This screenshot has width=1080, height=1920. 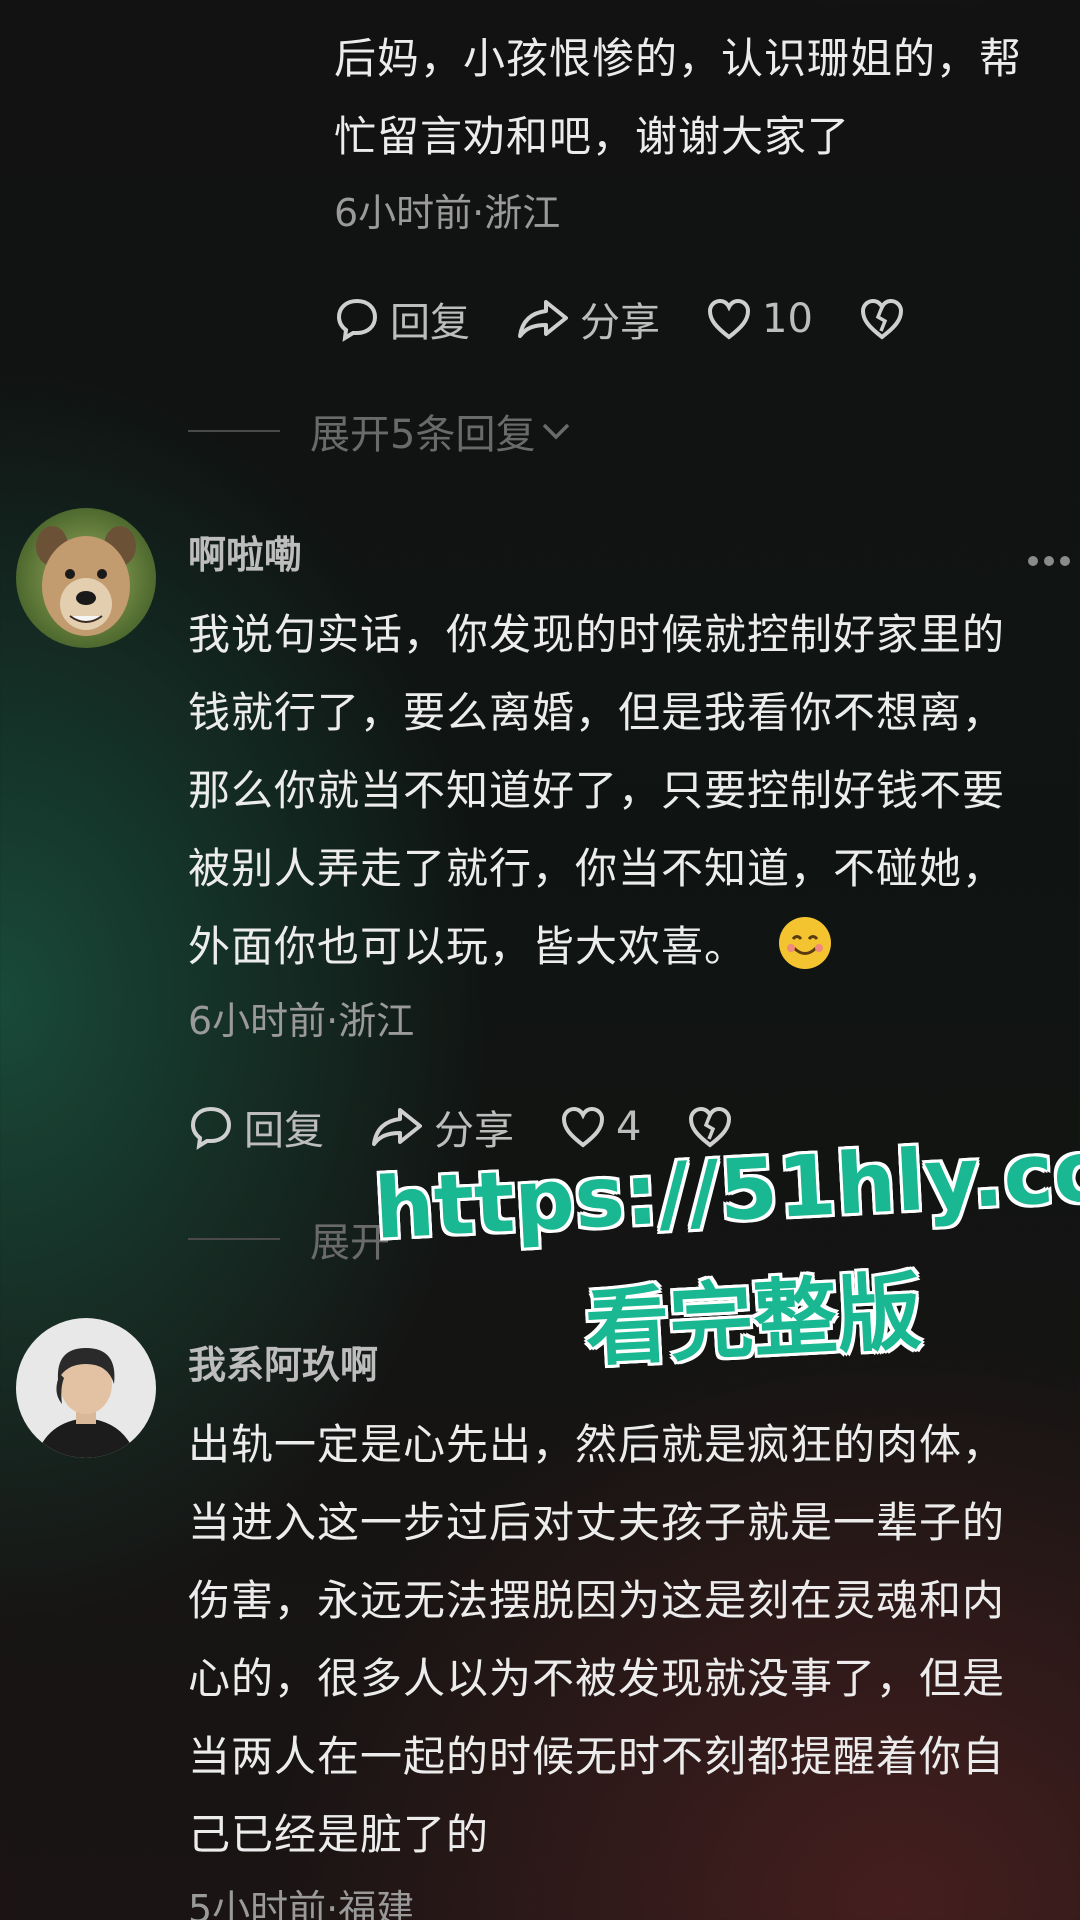 I want to click on comment-1-line-1: 我说句实话，你发现的时候就控制好家里的, so click(x=597, y=634).